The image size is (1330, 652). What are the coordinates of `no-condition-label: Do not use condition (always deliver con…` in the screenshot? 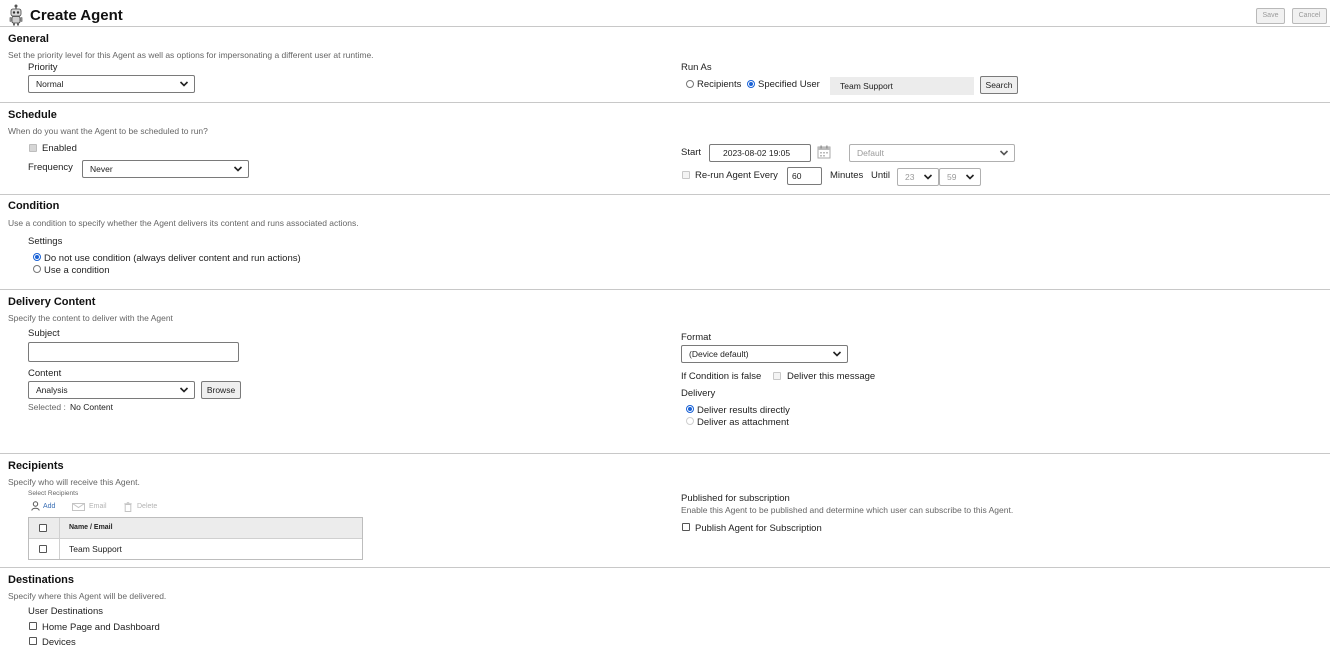 It's located at (172, 258).